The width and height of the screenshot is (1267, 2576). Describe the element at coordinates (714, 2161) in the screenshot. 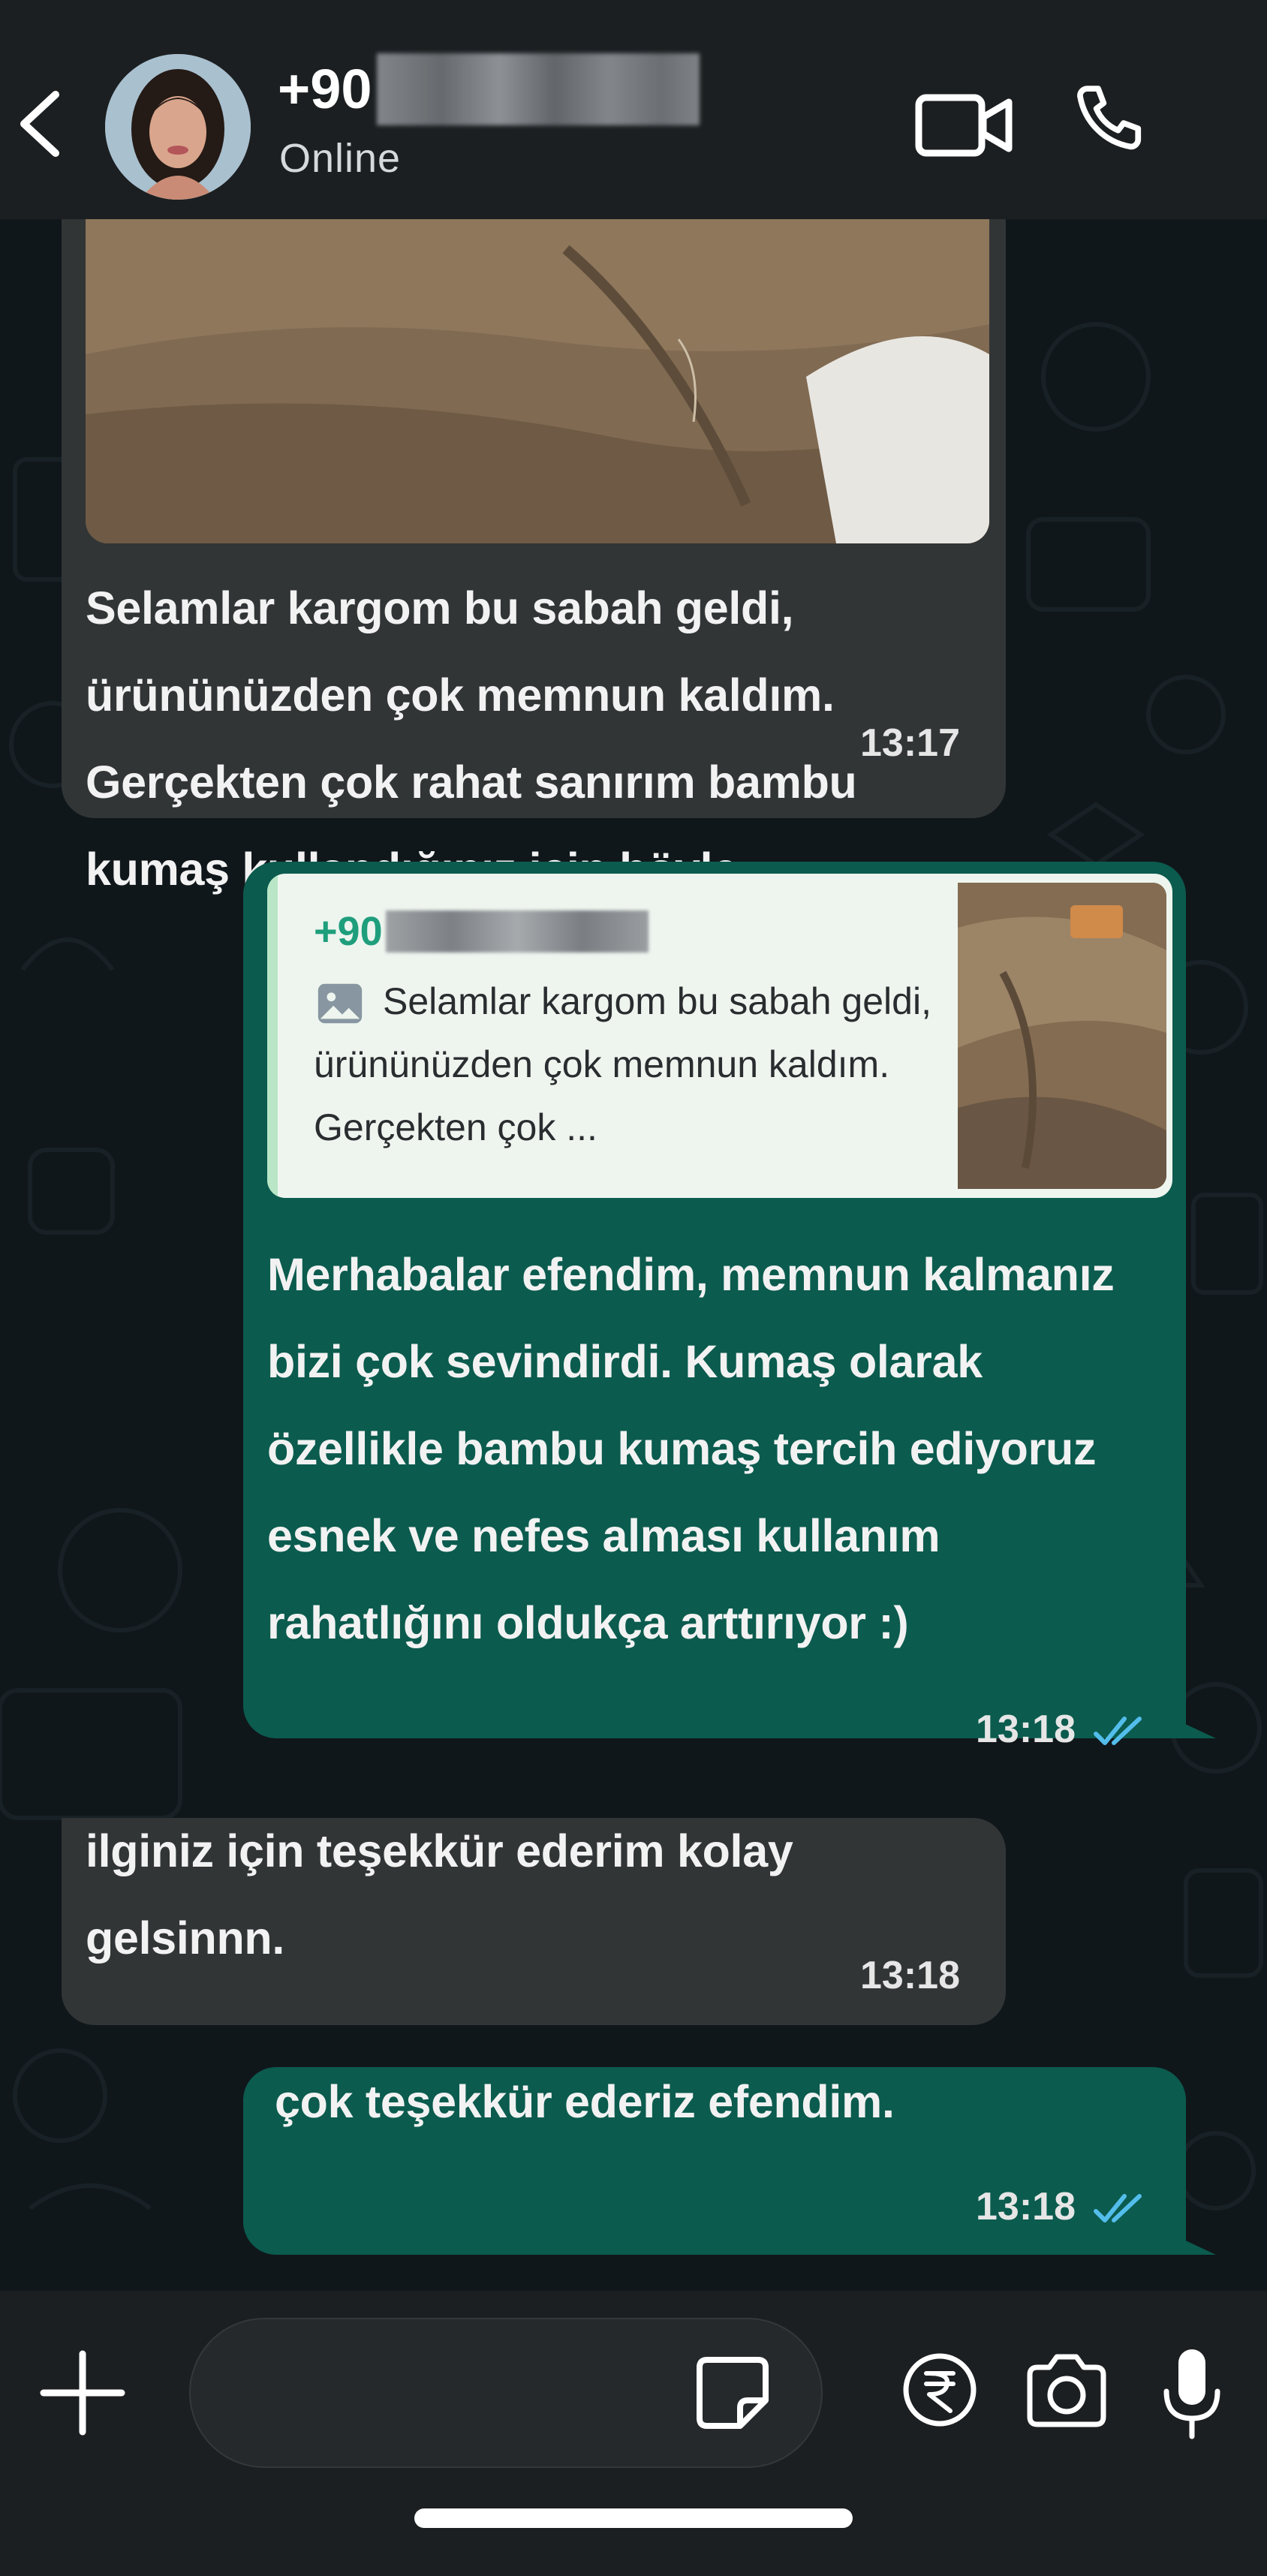

I see `message-bubble-outgoing: çok teşekkür ederiz efendim. 13:18` at that location.